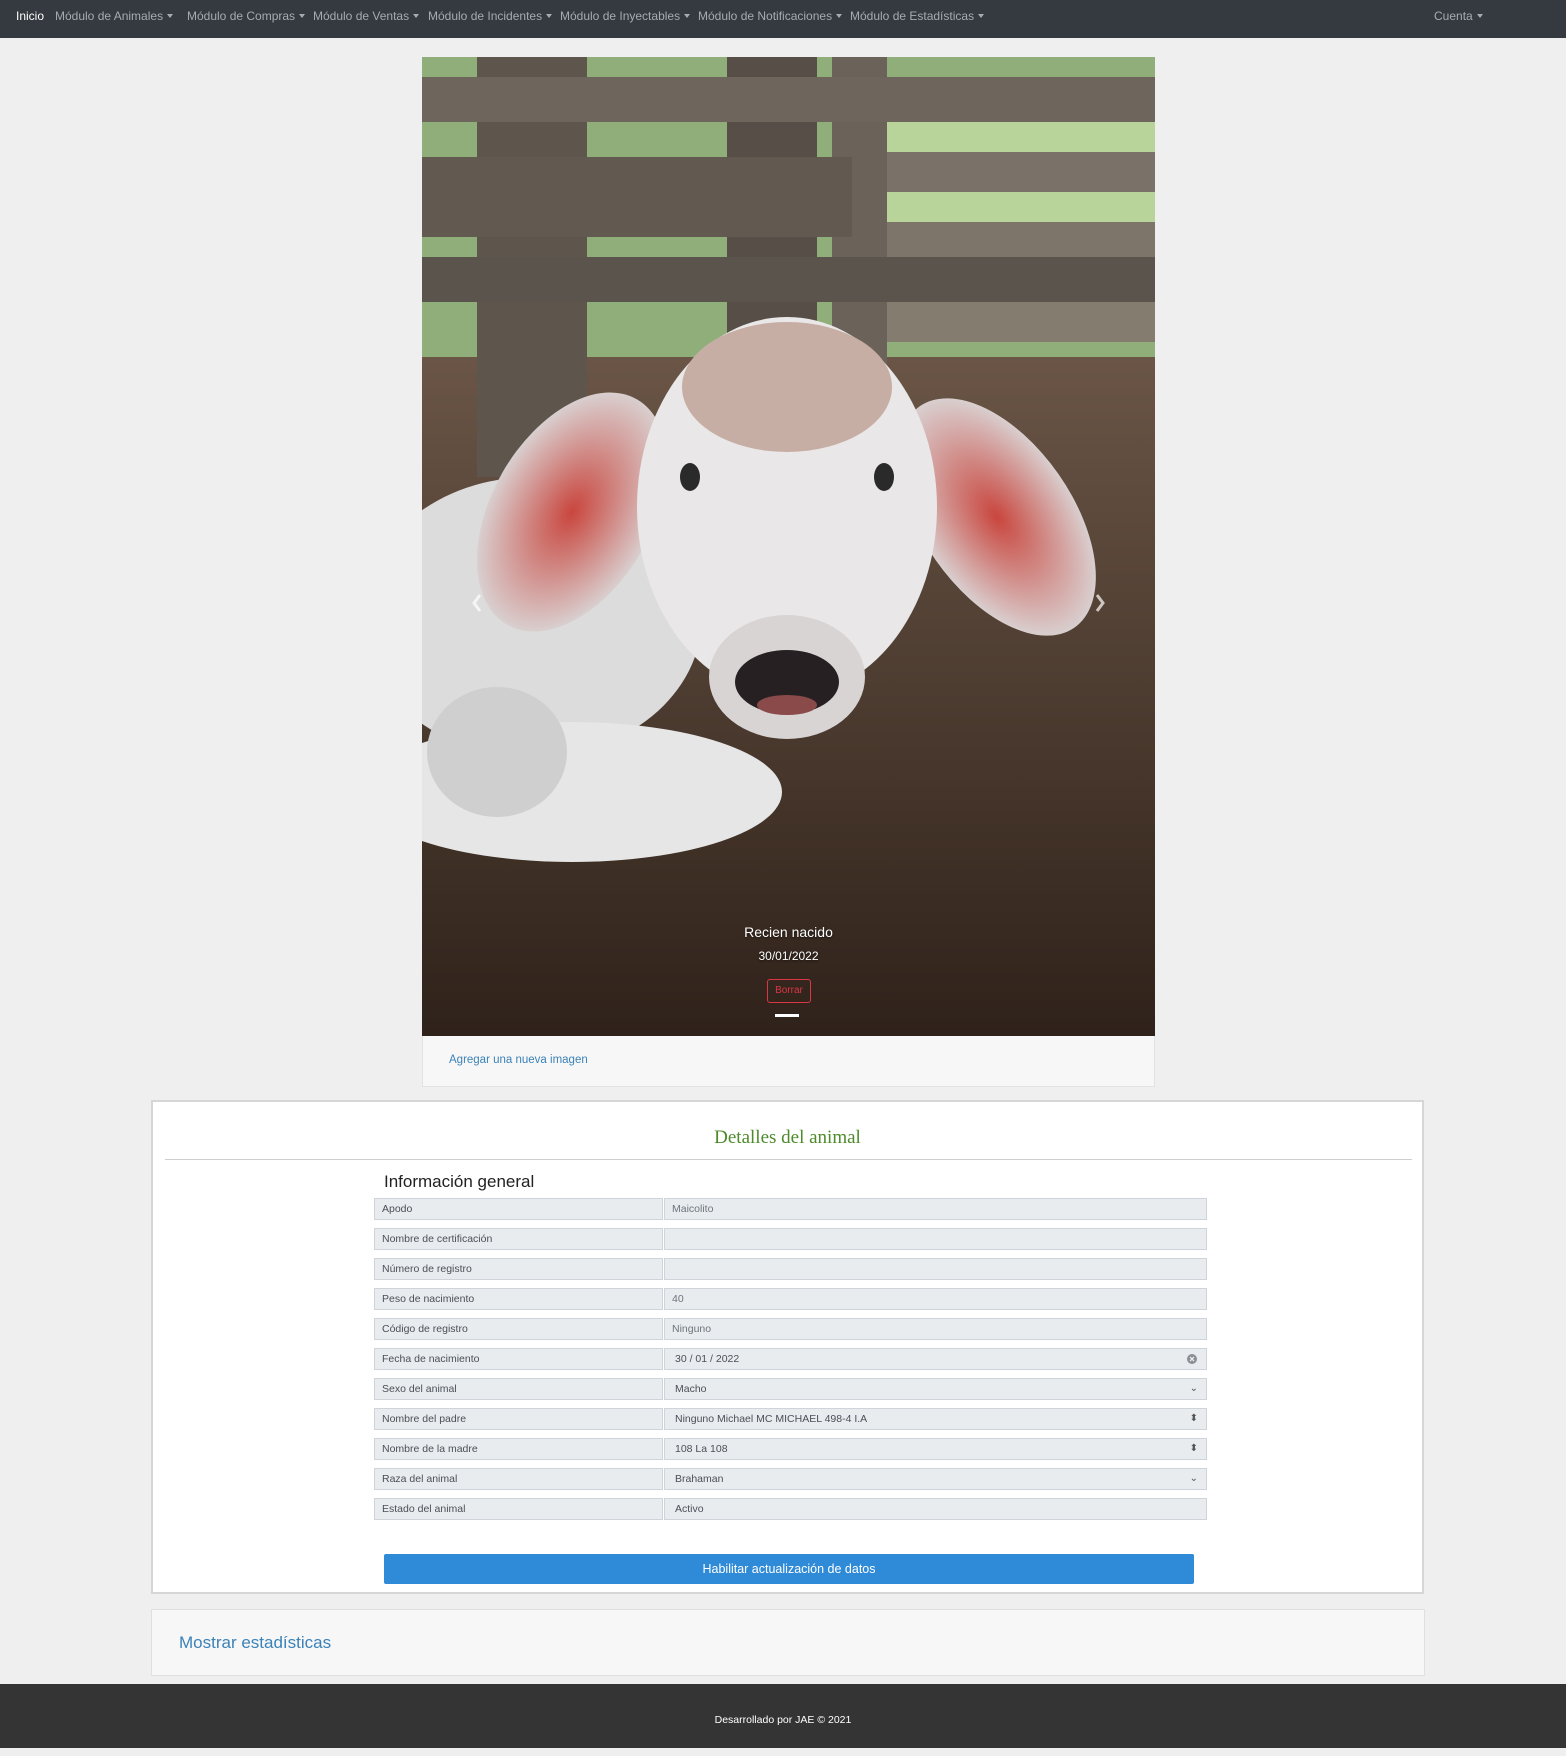  I want to click on nav-item-compras: Módulo de Compras, so click(246, 16).